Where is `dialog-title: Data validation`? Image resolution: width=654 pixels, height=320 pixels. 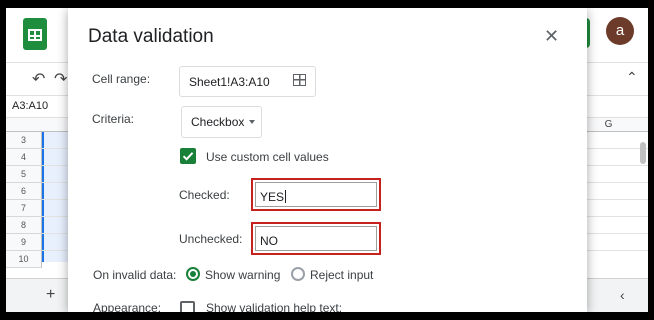 dialog-title: Data validation is located at coordinates (151, 36).